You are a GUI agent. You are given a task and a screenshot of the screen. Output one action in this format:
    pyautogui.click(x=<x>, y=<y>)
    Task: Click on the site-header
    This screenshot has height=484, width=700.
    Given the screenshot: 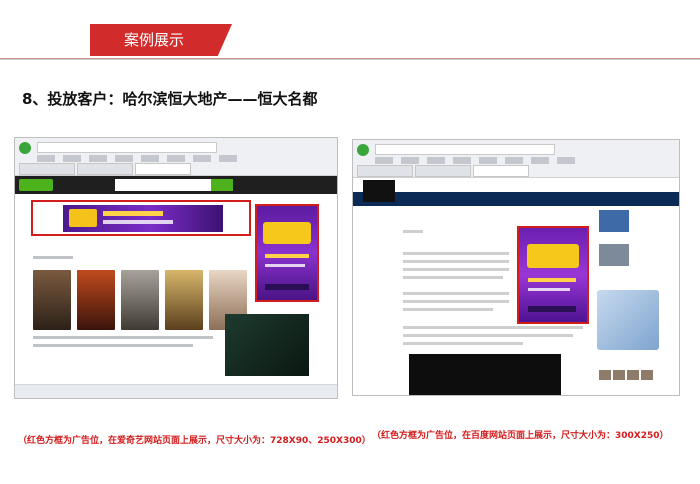 What is the action you would take?
    pyautogui.click(x=176, y=185)
    